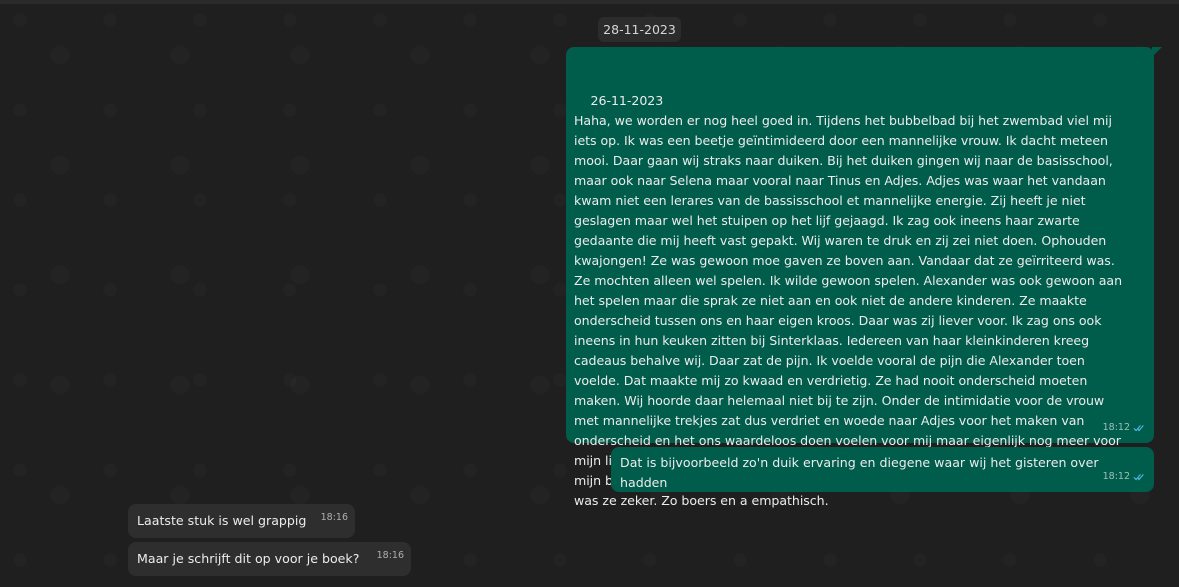  What do you see at coordinates (639, 29) in the screenshot?
I see `date-separator: 28-11-2023` at bounding box center [639, 29].